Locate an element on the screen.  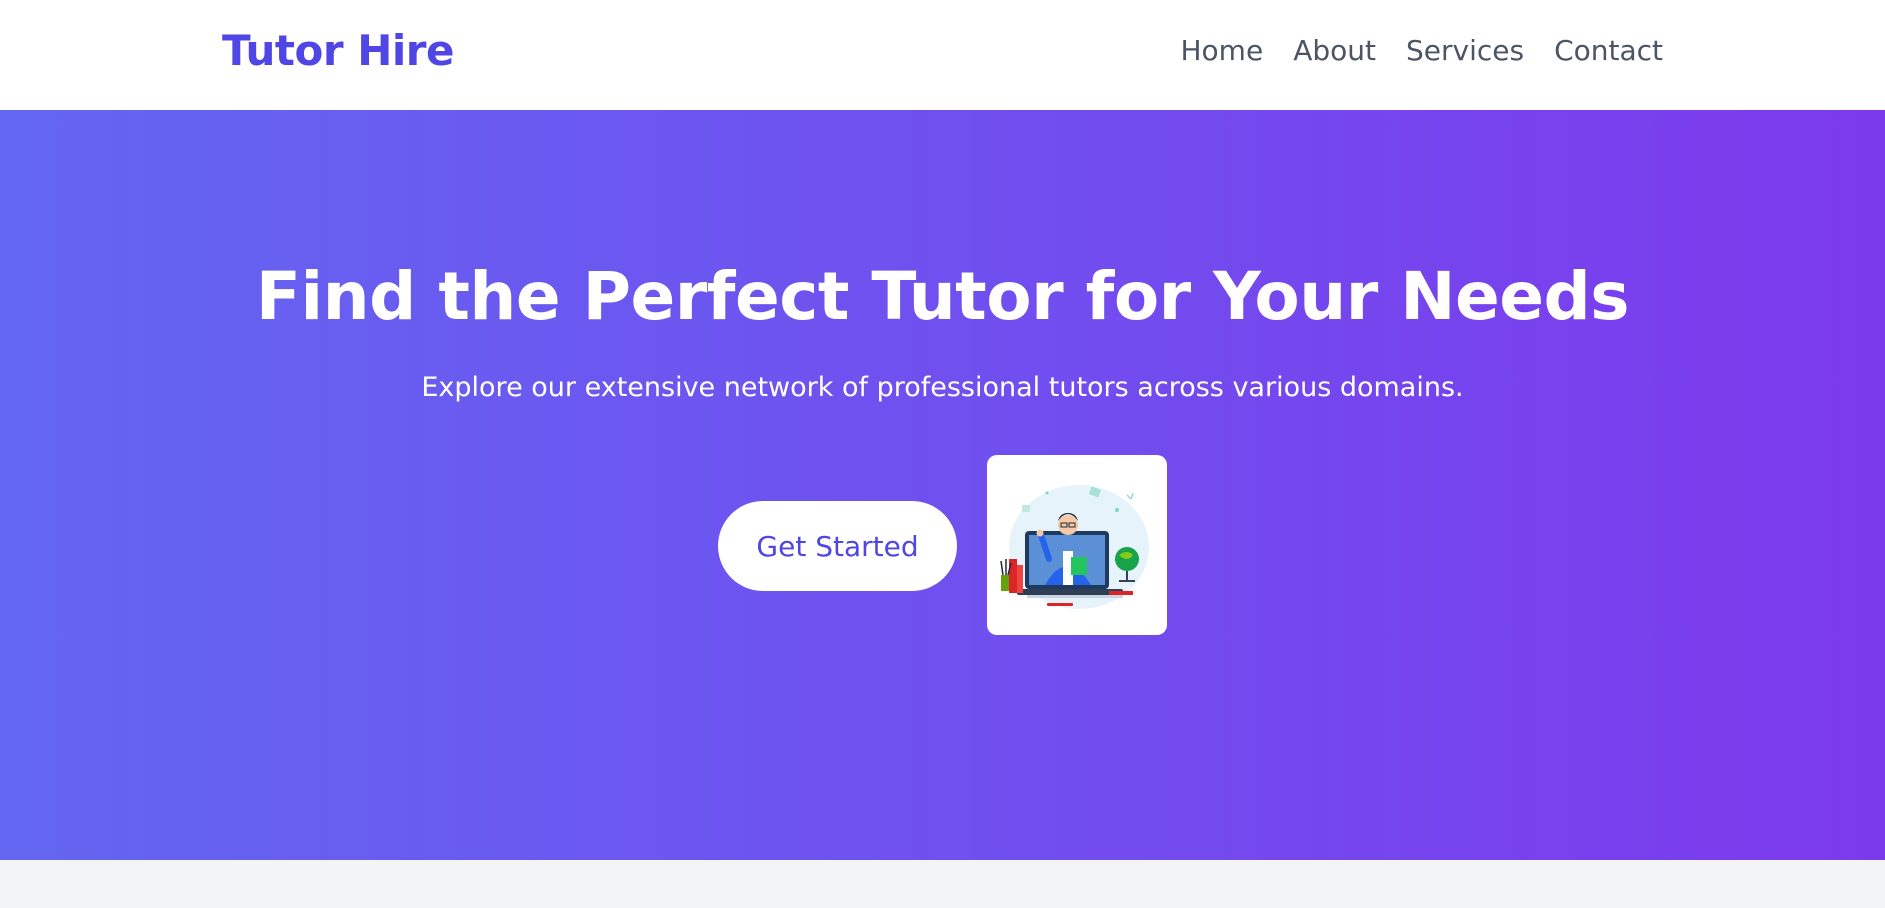
nav-links: Home About Services Contact is located at coordinates (1422, 50).